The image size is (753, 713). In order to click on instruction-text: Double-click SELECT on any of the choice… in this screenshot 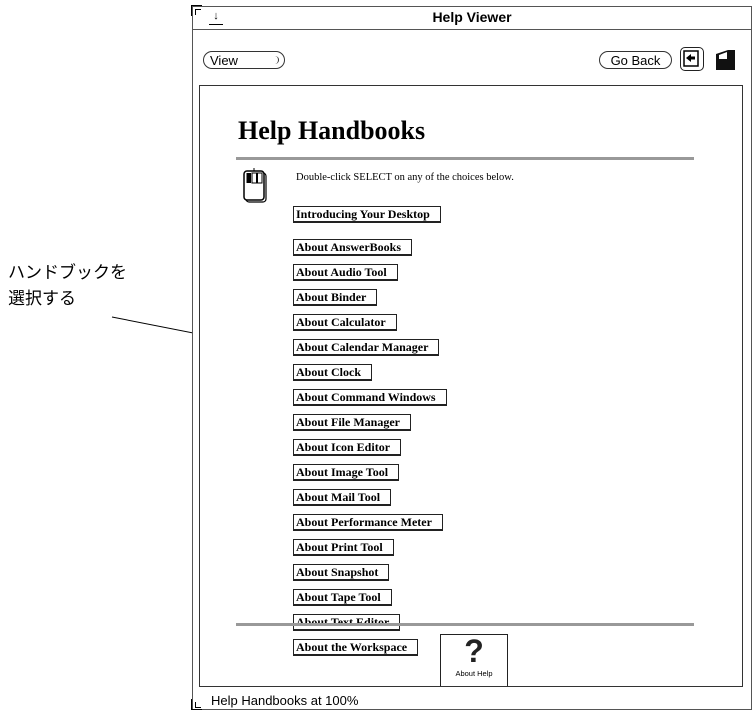, I will do `click(405, 177)`.